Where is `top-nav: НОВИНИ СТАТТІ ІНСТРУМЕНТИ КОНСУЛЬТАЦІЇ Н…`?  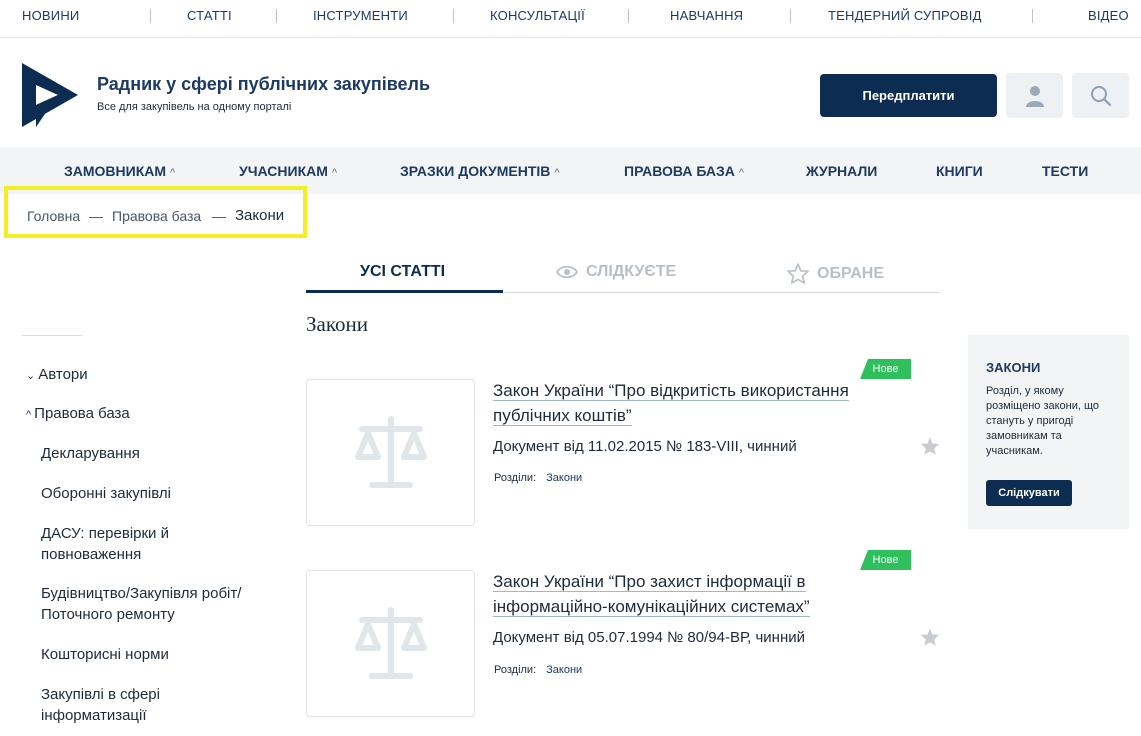 top-nav: НОВИНИ СТАТТІ ІНСТРУМЕНТИ КОНСУЛЬТАЦІЇ Н… is located at coordinates (570, 19).